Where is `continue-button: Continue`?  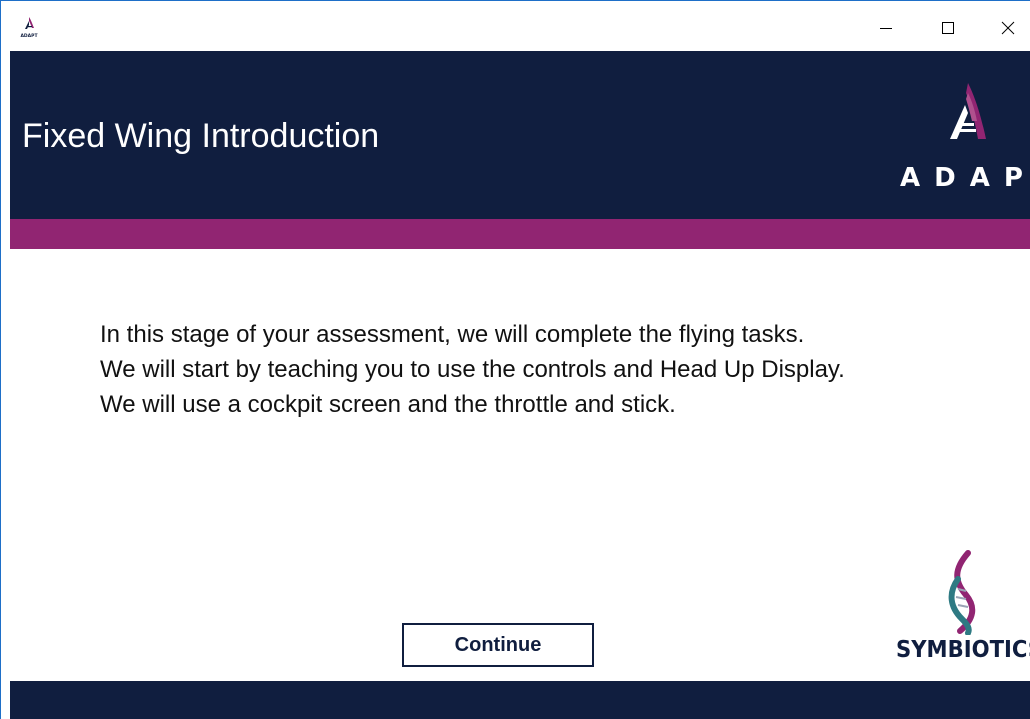 continue-button: Continue is located at coordinates (498, 645).